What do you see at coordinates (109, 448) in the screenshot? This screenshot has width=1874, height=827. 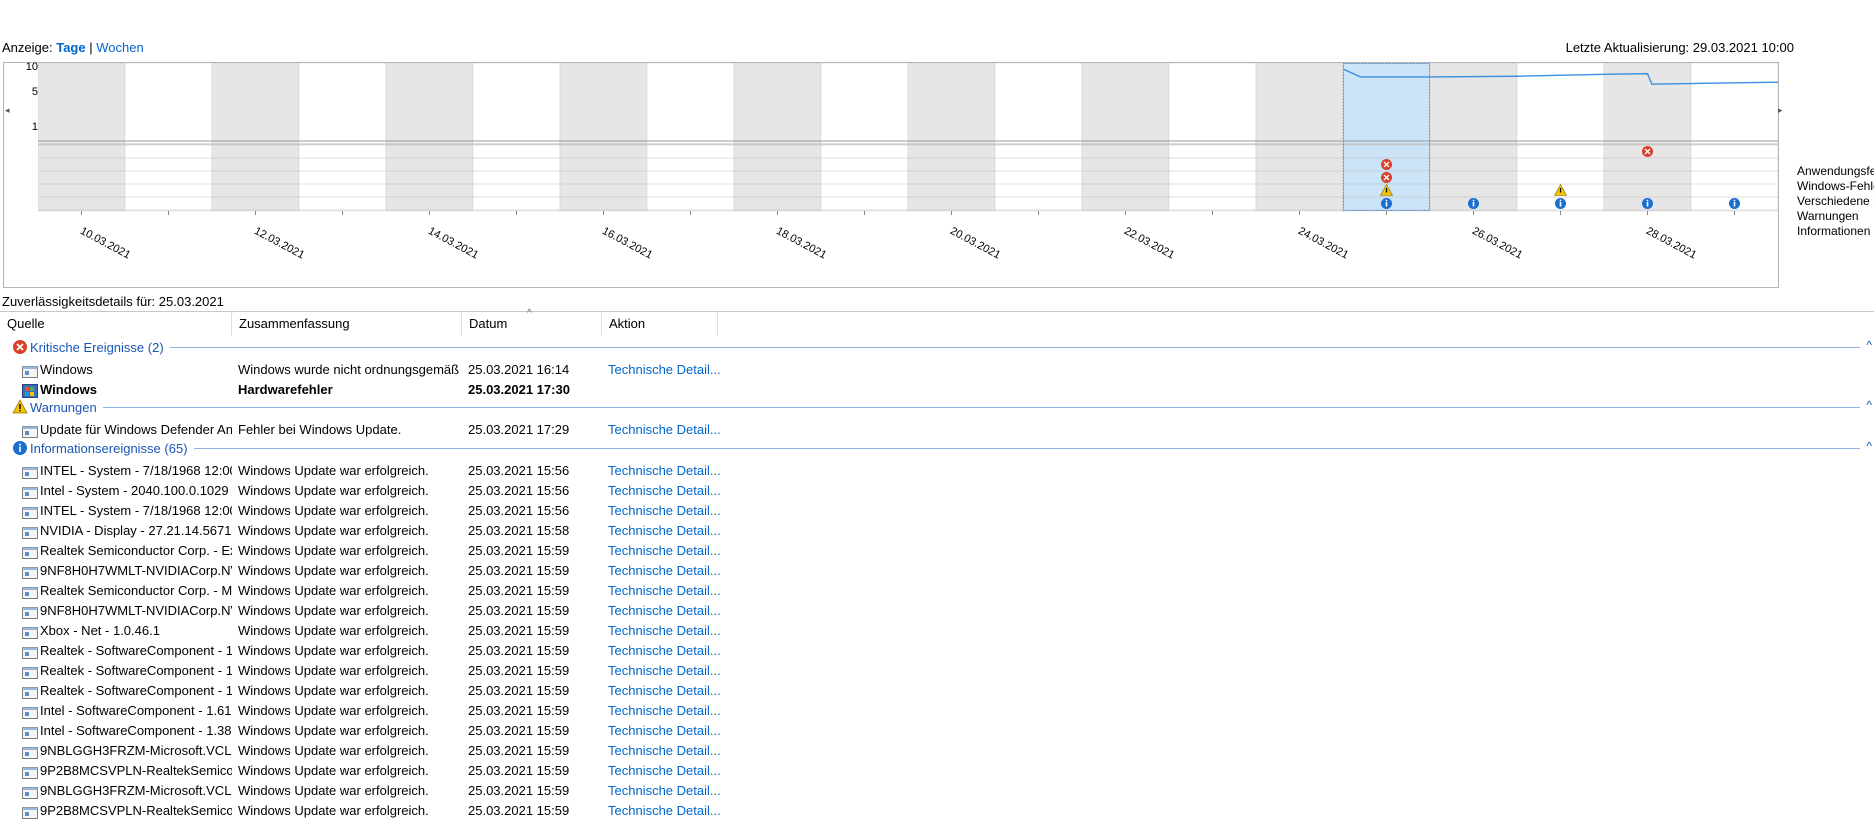 I see `event-group-label: Informationsereignisse (65)` at bounding box center [109, 448].